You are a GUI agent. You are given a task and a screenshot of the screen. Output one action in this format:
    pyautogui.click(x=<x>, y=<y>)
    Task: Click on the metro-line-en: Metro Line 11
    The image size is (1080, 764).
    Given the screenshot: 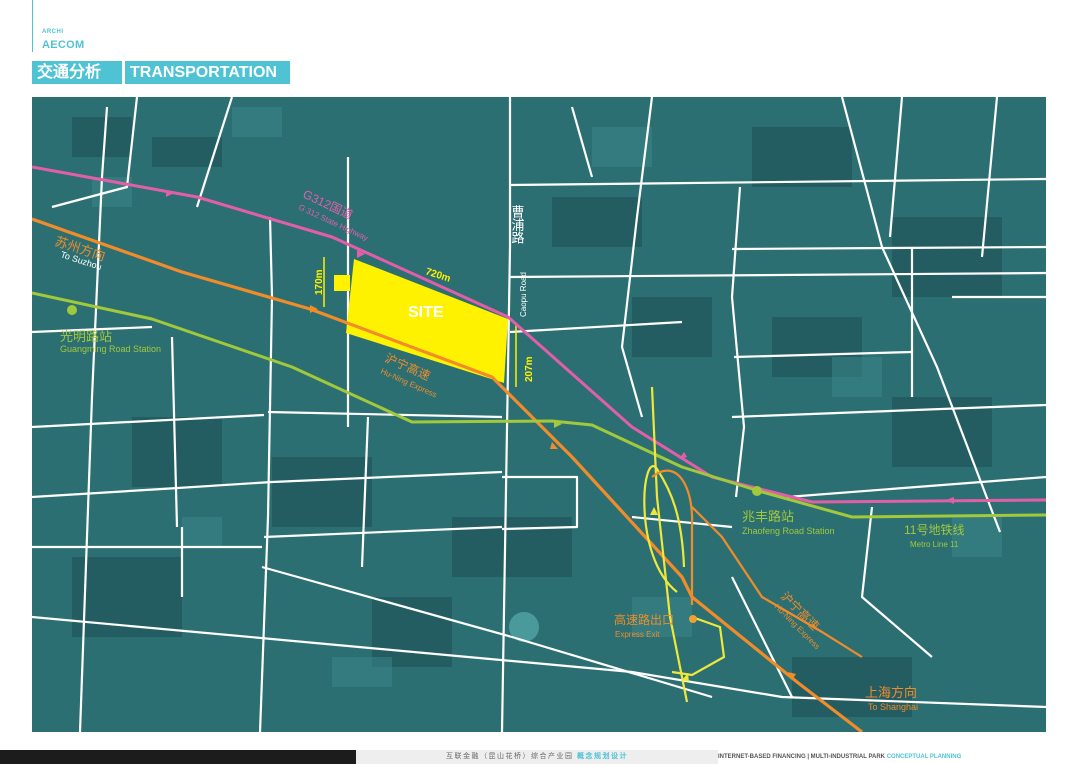 What is the action you would take?
    pyautogui.click(x=934, y=544)
    